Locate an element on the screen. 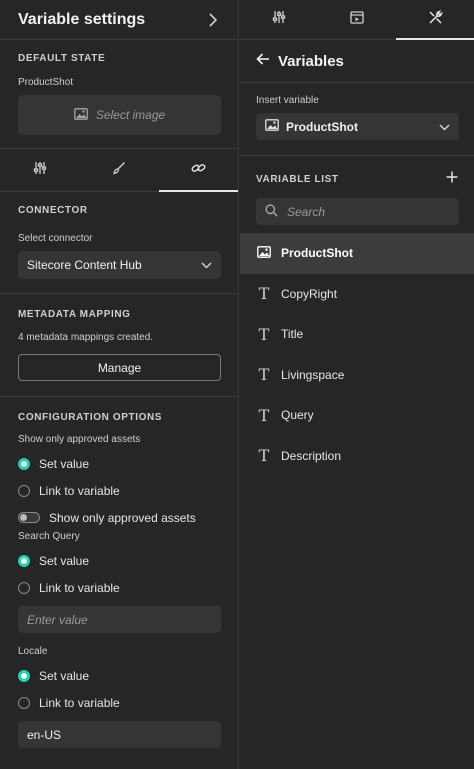  list-item-label: CopyRight is located at coordinates (309, 293).